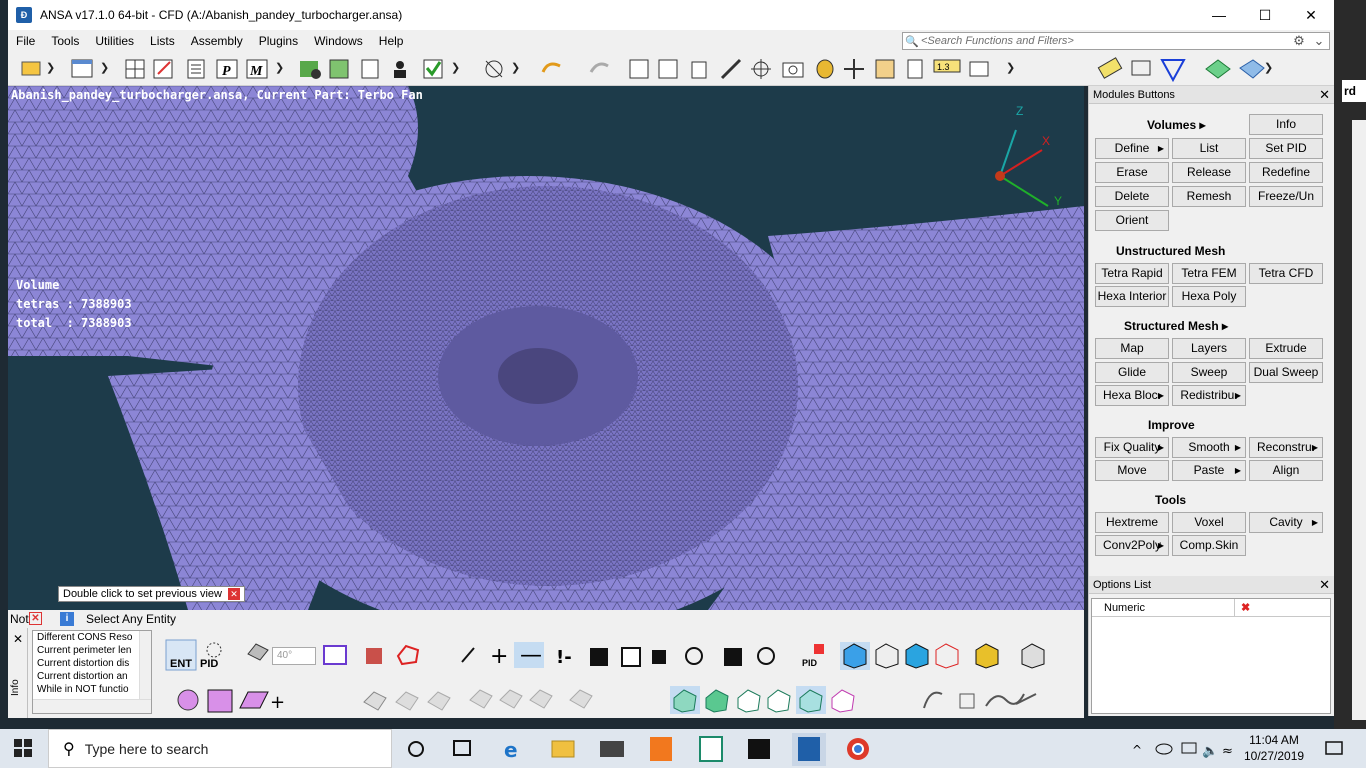  Describe the element at coordinates (843, 701) in the screenshot. I see `magenta-view-icon` at that location.